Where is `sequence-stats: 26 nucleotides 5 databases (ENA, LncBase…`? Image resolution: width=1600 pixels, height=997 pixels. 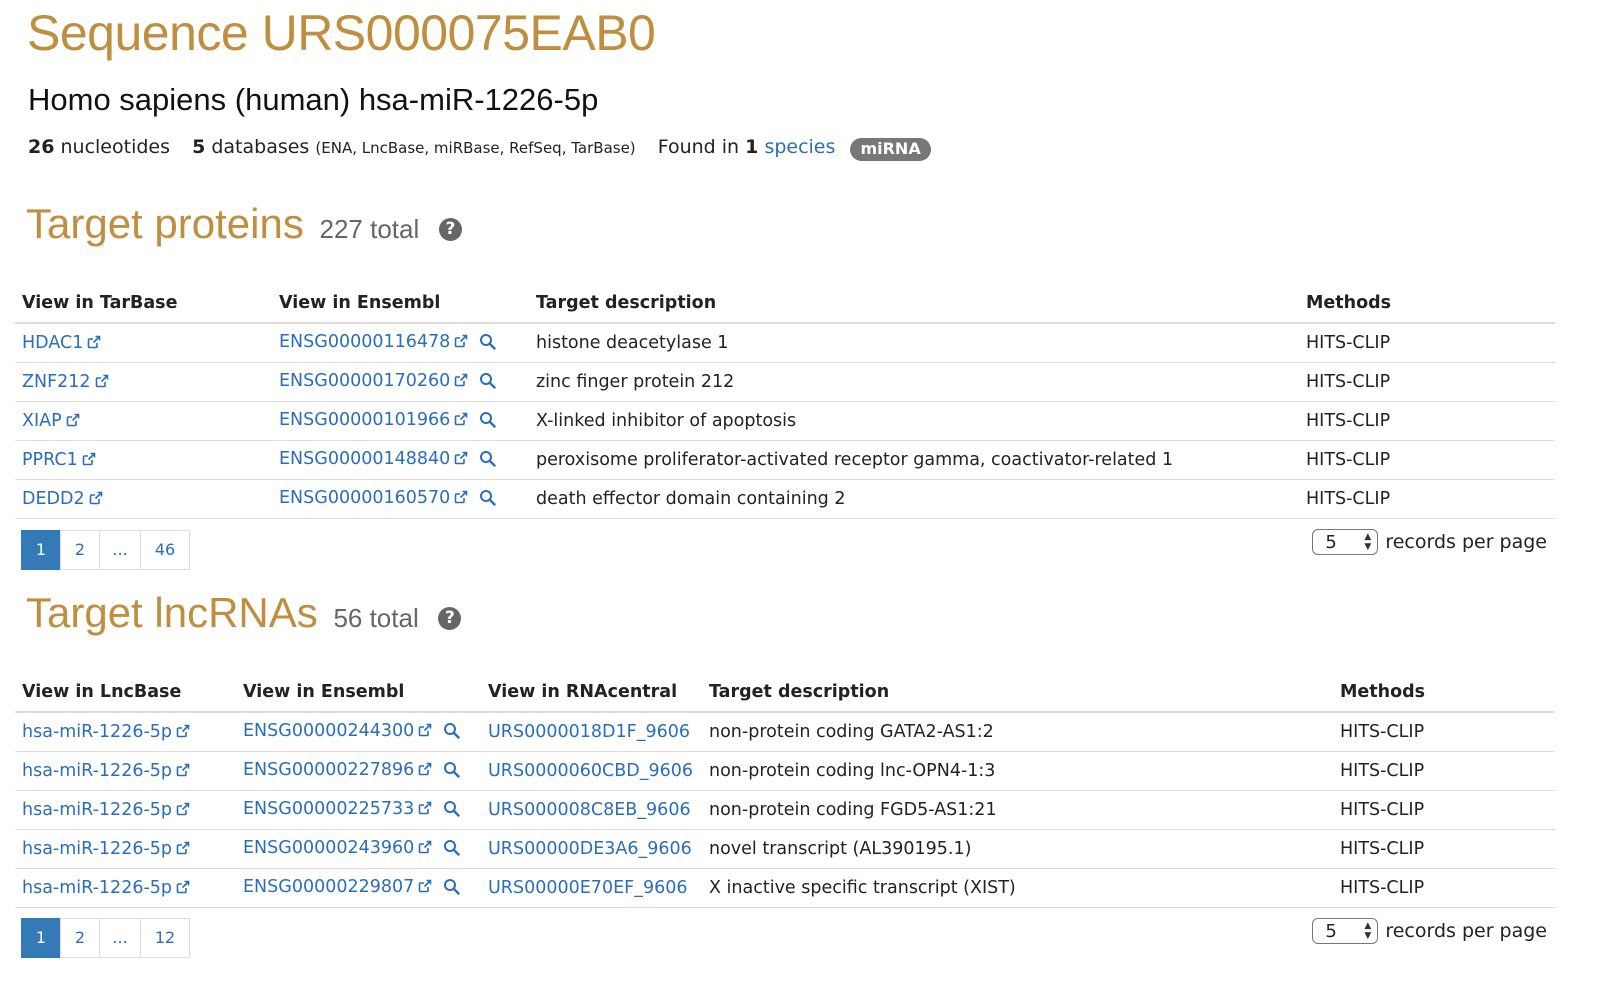 sequence-stats: 26 nucleotides 5 databases (ENA, LncBase… is located at coordinates (479, 148).